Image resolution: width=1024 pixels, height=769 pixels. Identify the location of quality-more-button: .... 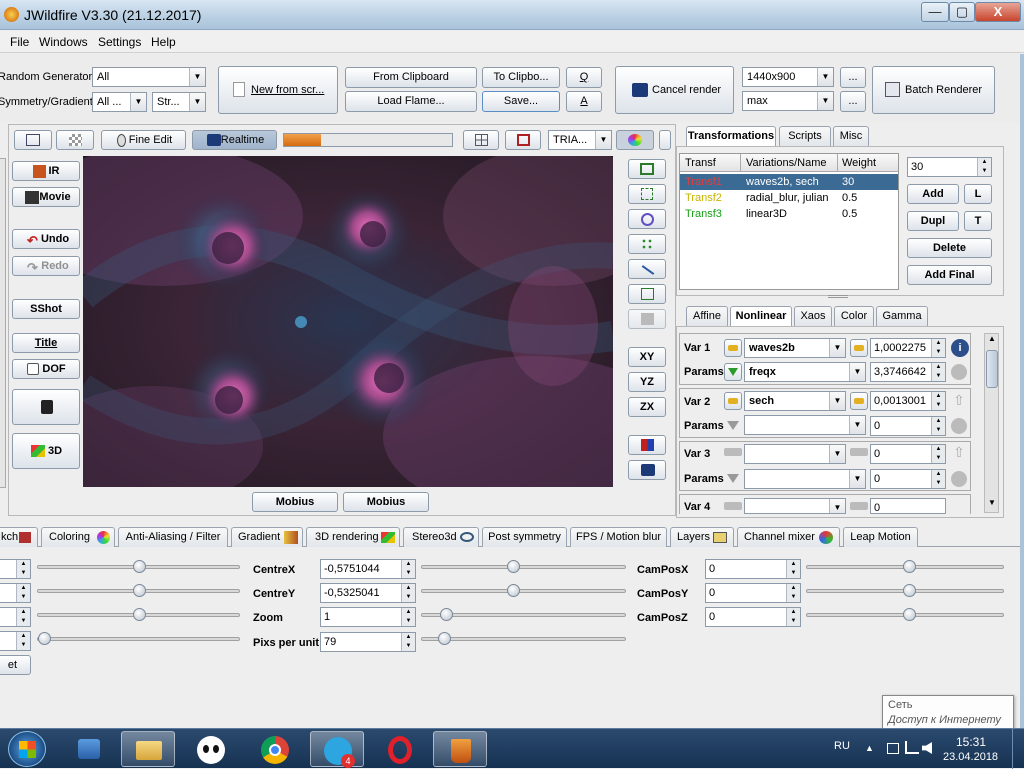
(853, 101).